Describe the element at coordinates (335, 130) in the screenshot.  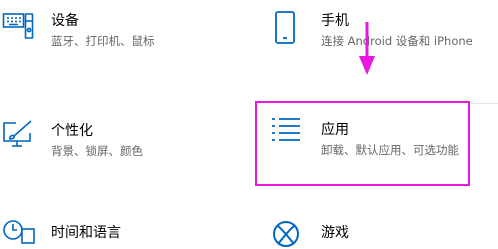
I see `apps-title: 应用` at that location.